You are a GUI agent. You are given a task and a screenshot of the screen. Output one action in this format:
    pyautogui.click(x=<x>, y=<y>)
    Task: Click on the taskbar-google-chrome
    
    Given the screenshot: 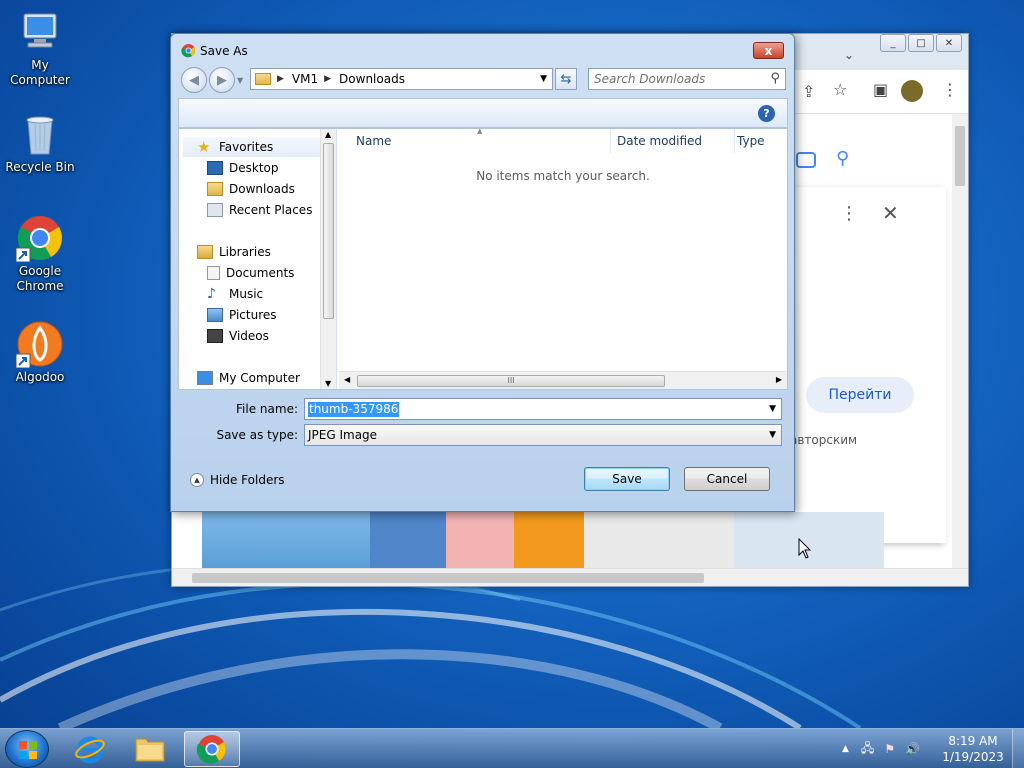 What is the action you would take?
    pyautogui.click(x=212, y=749)
    